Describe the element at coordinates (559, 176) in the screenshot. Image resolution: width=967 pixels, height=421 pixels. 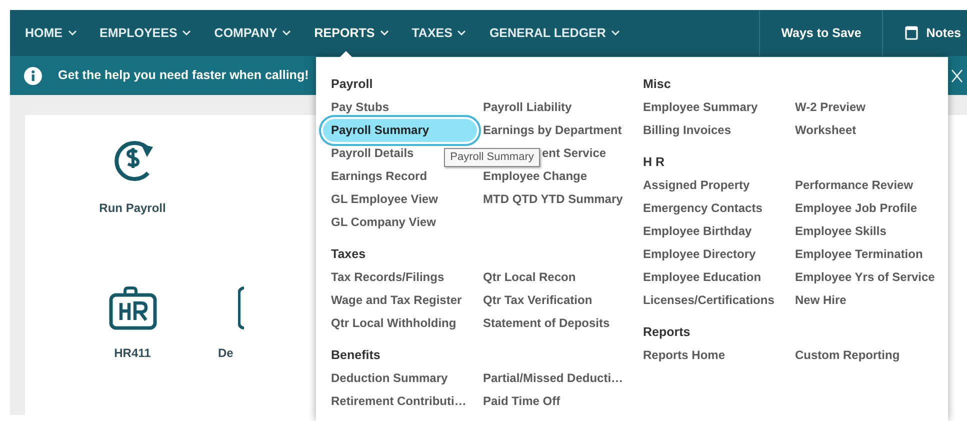
I see `report-link: Employee Change` at that location.